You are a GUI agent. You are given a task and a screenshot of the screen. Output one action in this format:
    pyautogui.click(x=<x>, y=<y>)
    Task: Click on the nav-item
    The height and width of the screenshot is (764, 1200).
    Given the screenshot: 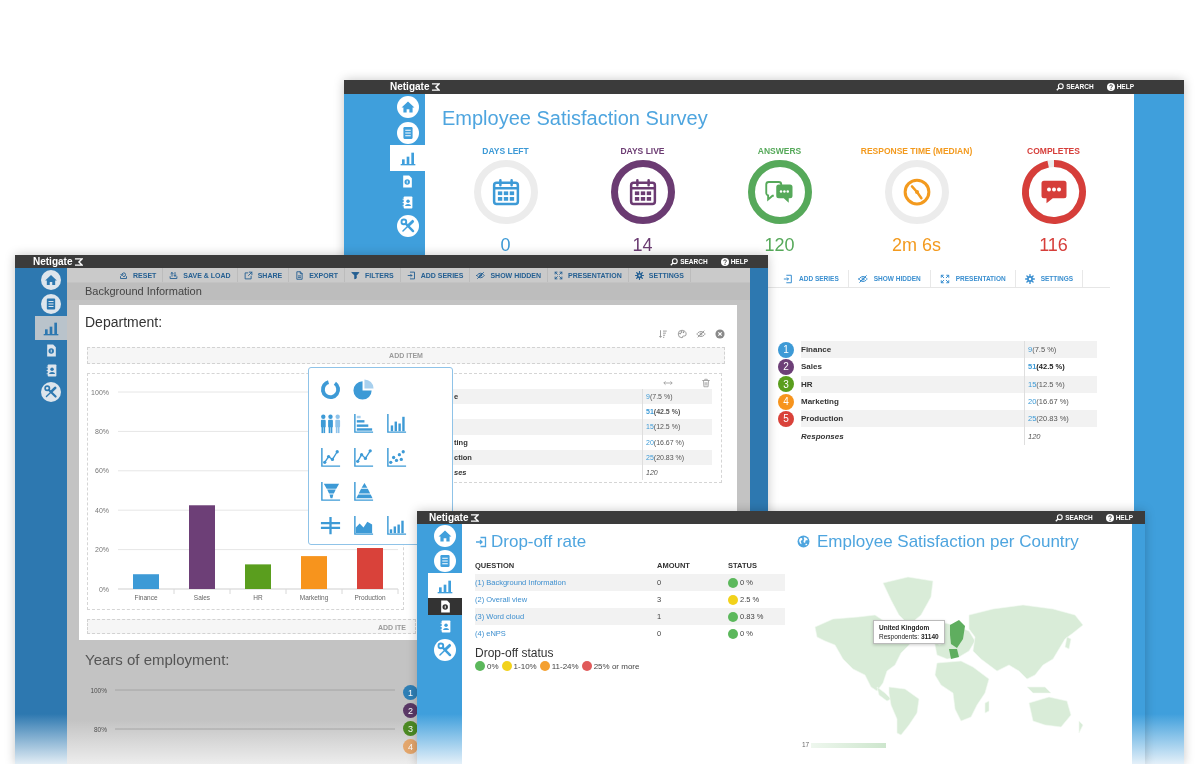 What is the action you would take?
    pyautogui.click(x=445, y=606)
    